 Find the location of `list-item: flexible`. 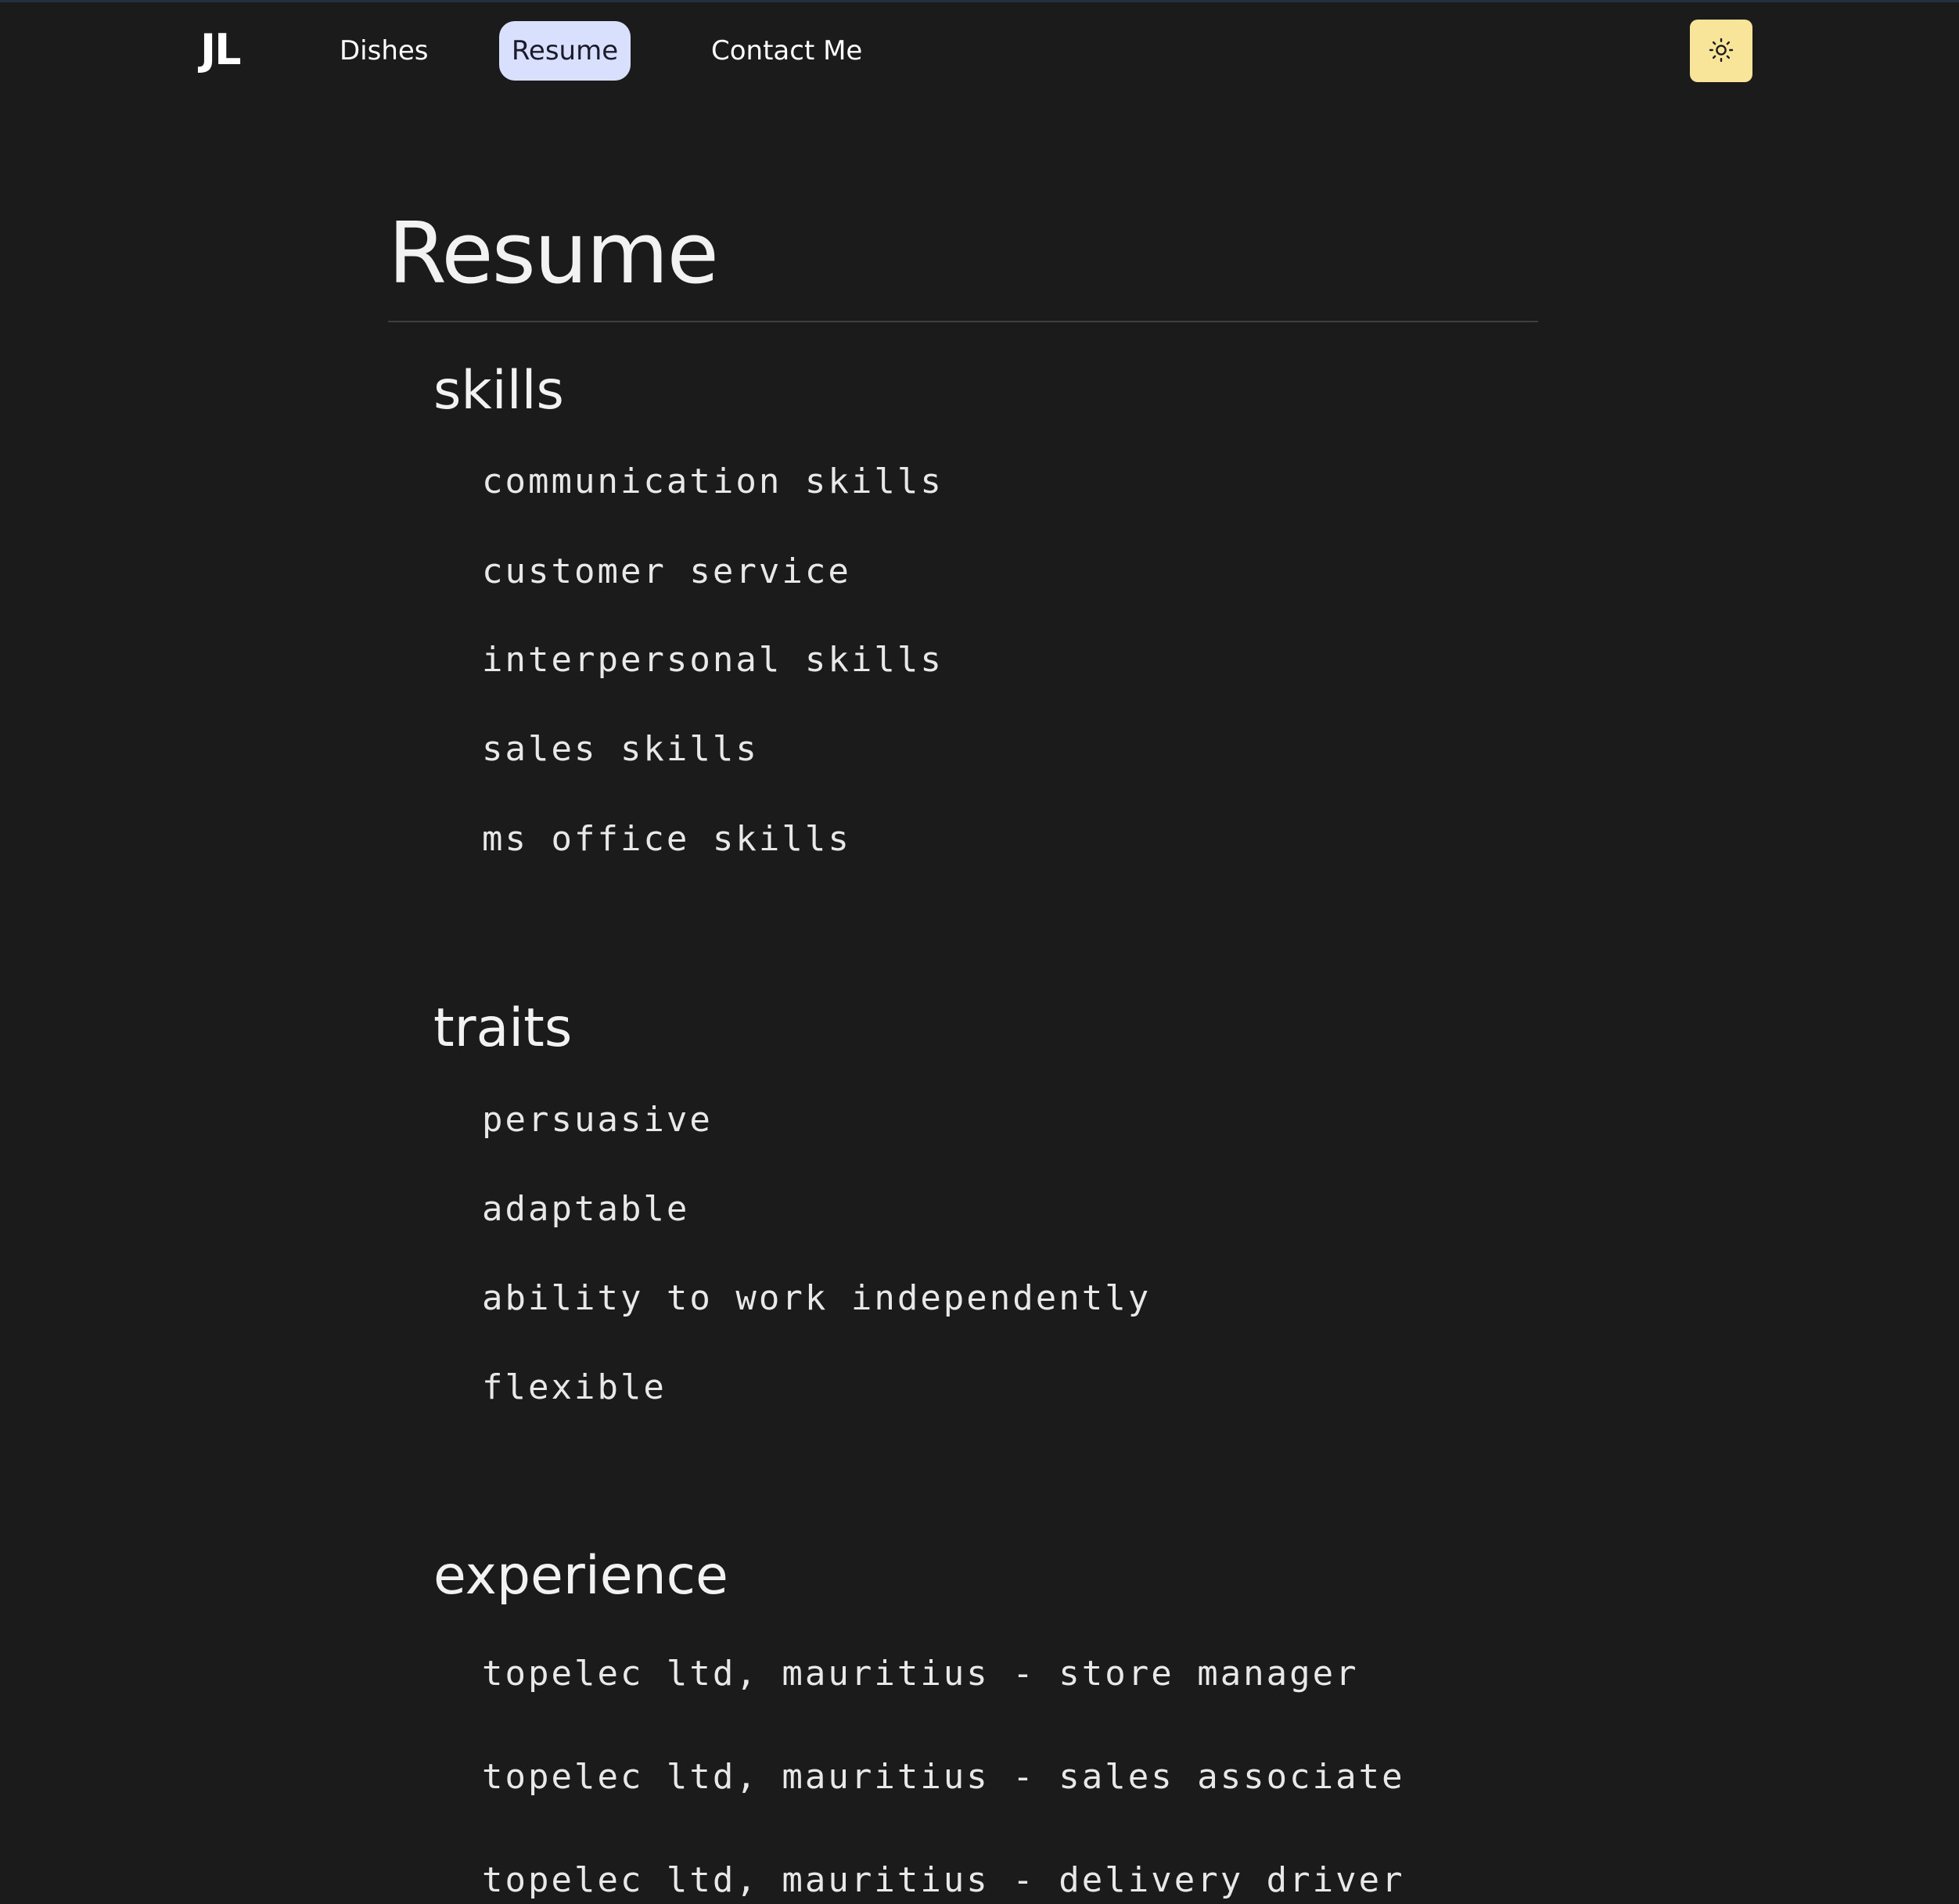

list-item: flexible is located at coordinates (574, 1387).